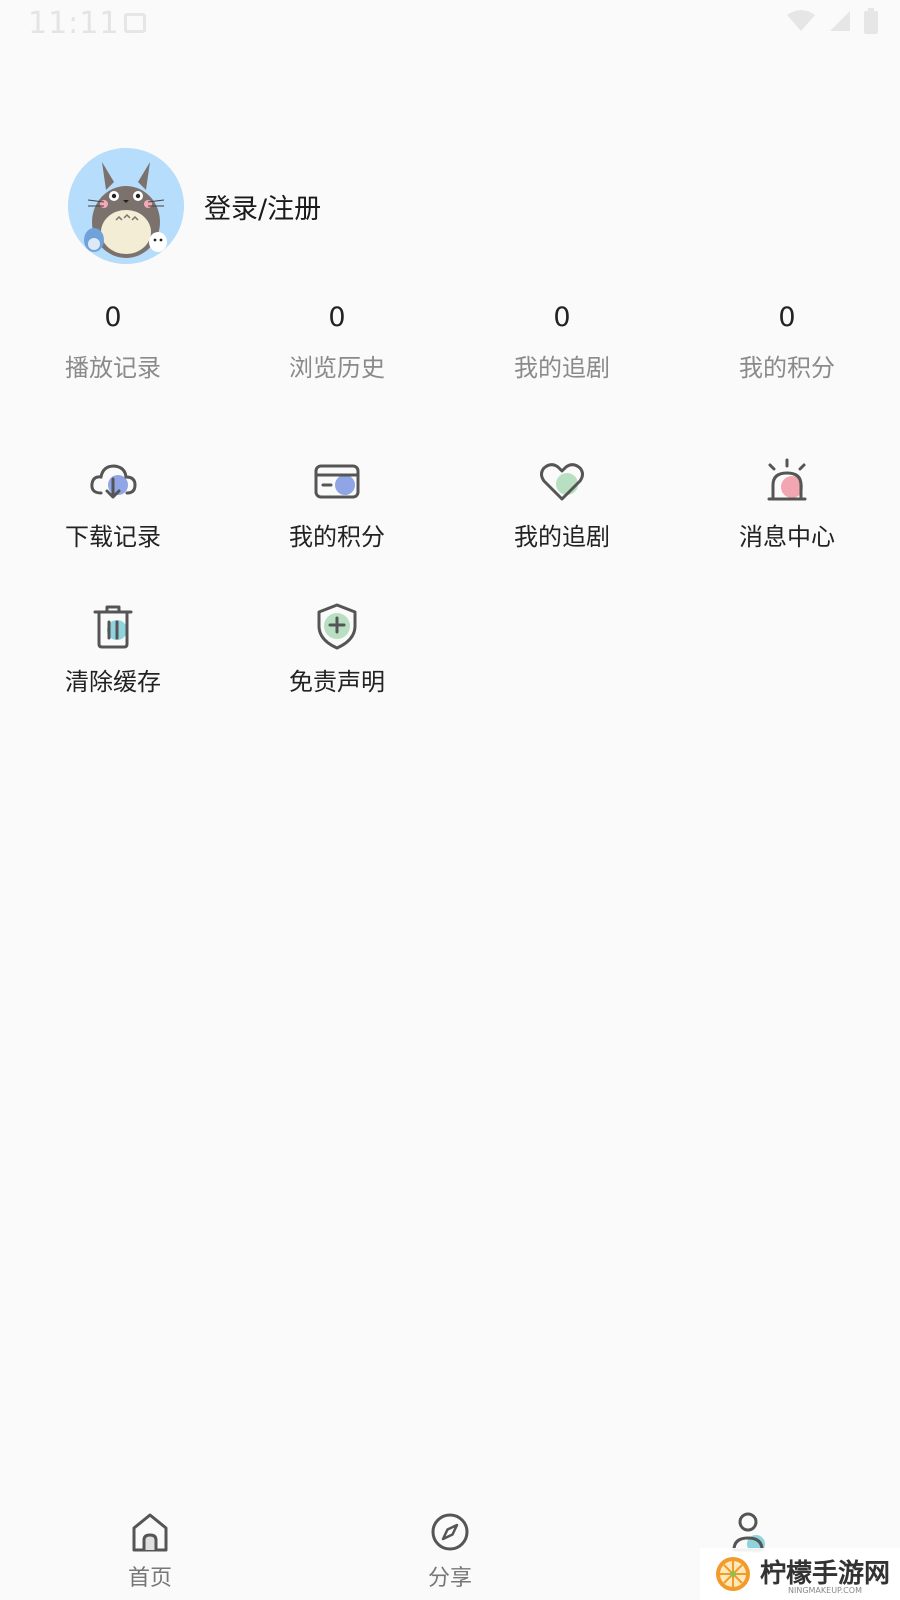 Image resolution: width=900 pixels, height=1600 pixels. What do you see at coordinates (562, 368) in the screenshot?
I see `stat-label: 我的追剧` at bounding box center [562, 368].